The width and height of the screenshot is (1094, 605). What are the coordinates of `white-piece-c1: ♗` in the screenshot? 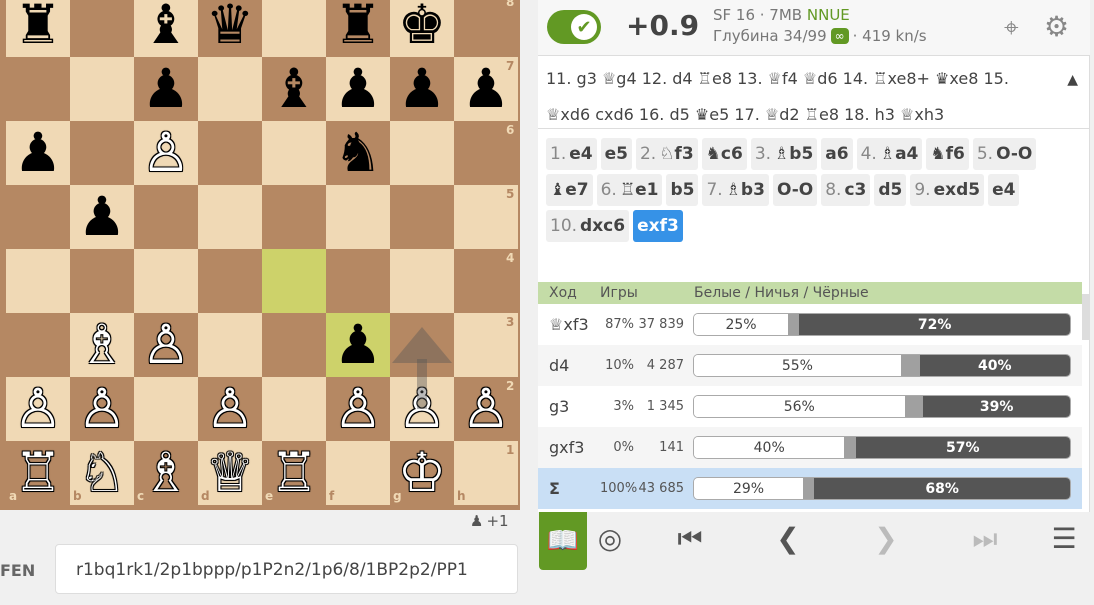 It's located at (166, 473).